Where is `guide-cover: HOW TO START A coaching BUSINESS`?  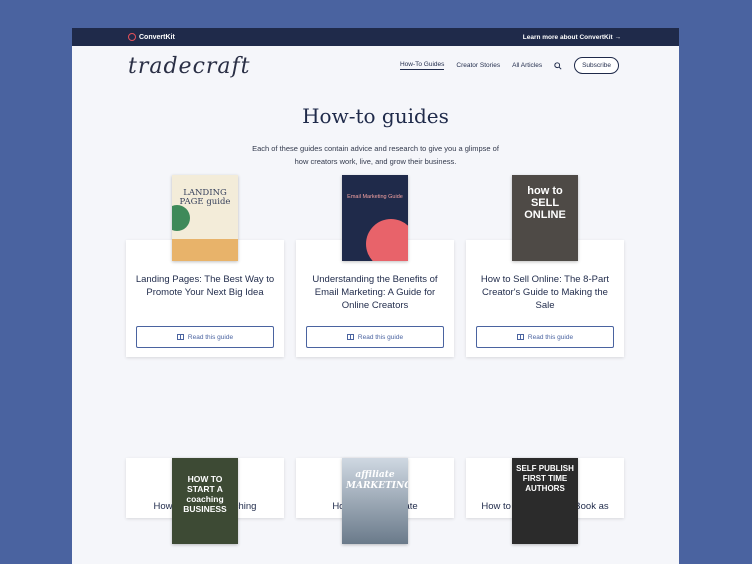
guide-cover: HOW TO START A coaching BUSINESS is located at coordinates (205, 501).